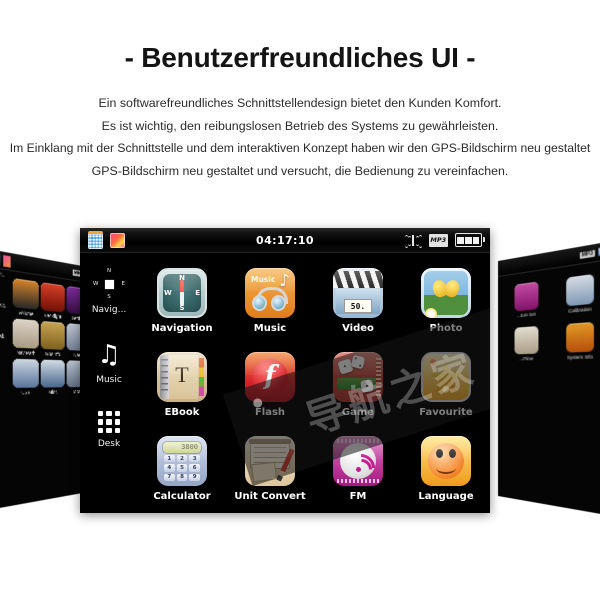  I want to click on smiley-app-icon, so click(446, 461).